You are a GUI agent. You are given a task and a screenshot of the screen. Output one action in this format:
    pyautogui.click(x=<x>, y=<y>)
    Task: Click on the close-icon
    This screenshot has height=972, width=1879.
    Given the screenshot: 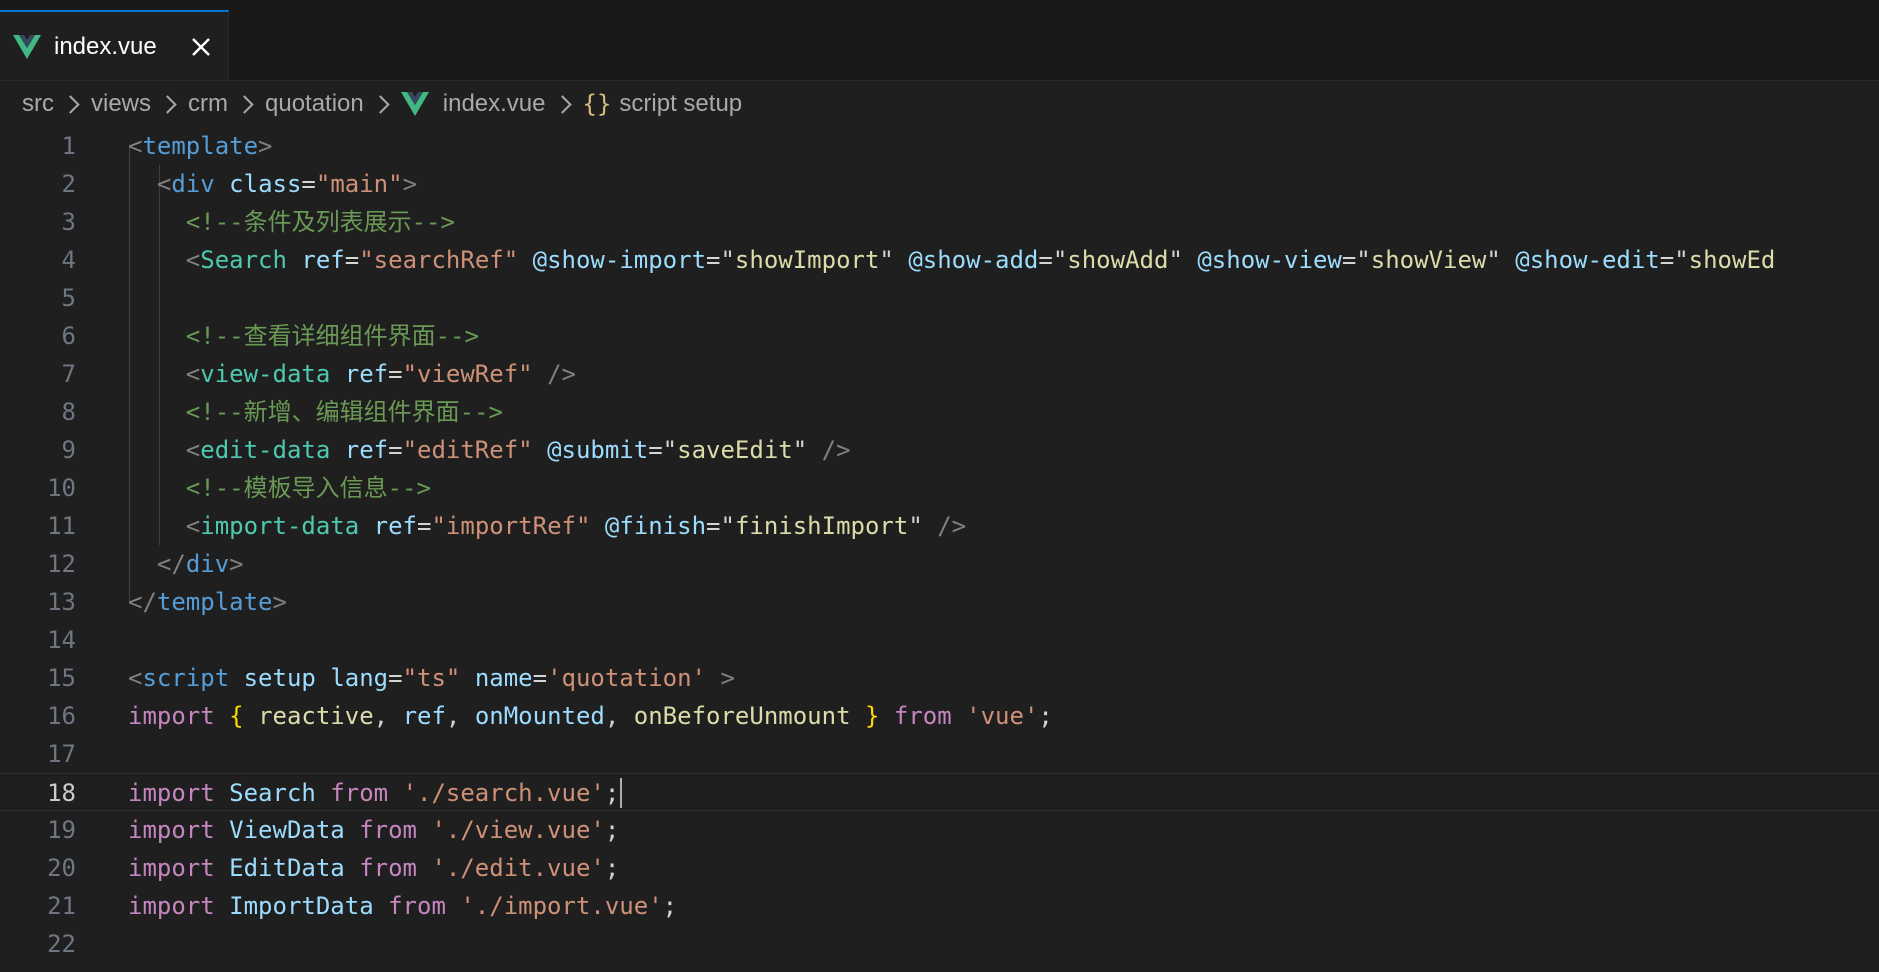 What is the action you would take?
    pyautogui.click(x=201, y=47)
    